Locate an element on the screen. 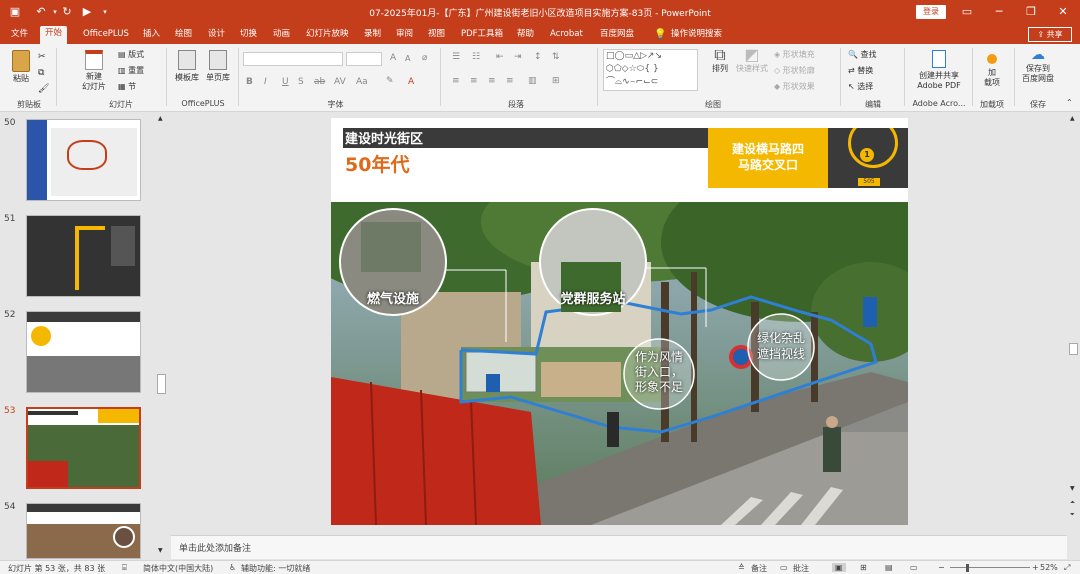 This screenshot has height=574, width=1080. text-direction-icon: ⇅ is located at coordinates (556, 57).